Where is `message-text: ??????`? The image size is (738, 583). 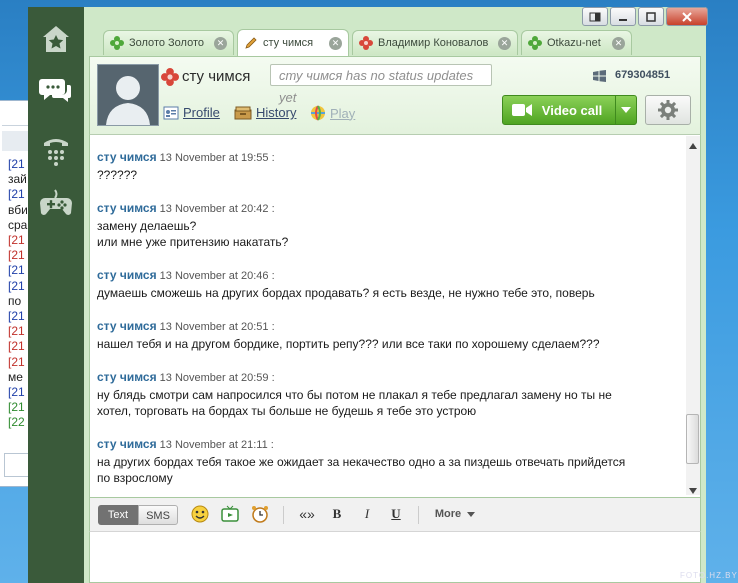
message-text: ?????? is located at coordinates (117, 174).